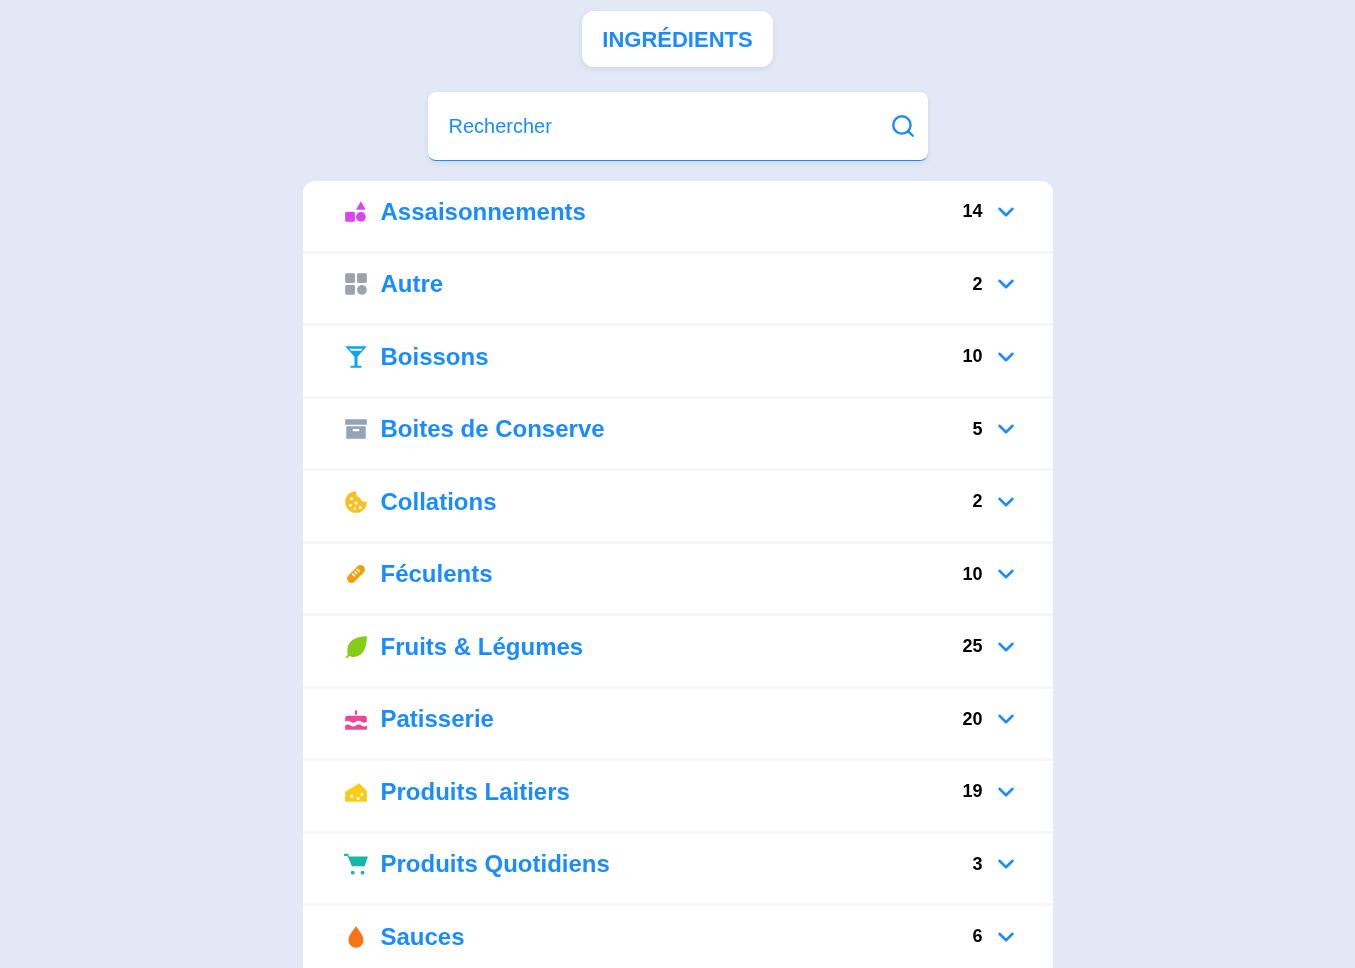  What do you see at coordinates (677, 126) in the screenshot?
I see `search-field: Rechercher` at bounding box center [677, 126].